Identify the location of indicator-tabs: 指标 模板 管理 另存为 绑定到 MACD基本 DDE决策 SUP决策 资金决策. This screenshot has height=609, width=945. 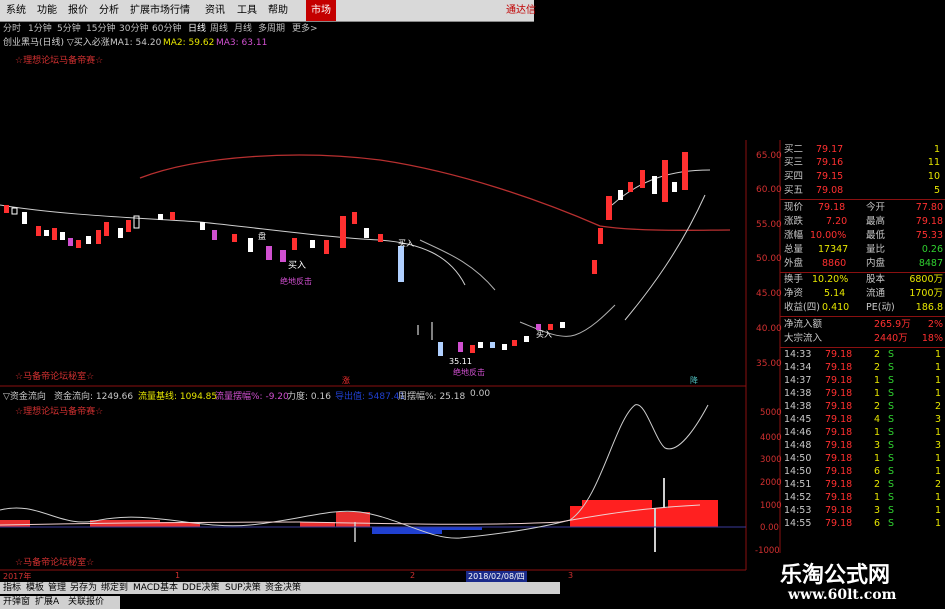
(280, 588).